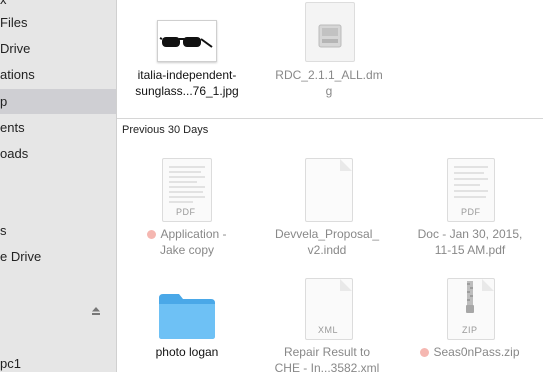  I want to click on file-name: RDC_2.1.1_ALL.dm g, so click(329, 83).